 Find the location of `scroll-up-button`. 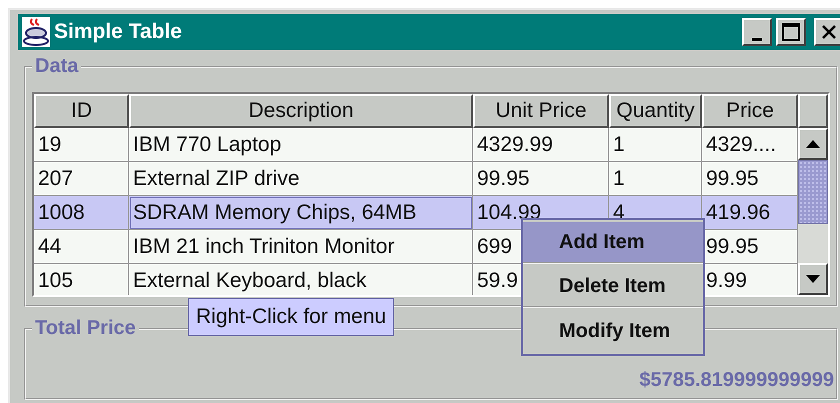

scroll-up-button is located at coordinates (813, 144).